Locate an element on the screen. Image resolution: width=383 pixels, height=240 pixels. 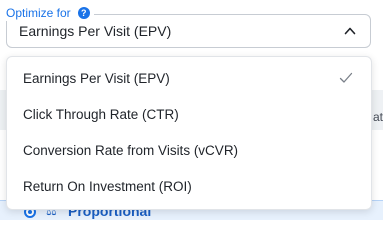
option-label: Conversion Rate from Visits (vCVR) is located at coordinates (131, 150).